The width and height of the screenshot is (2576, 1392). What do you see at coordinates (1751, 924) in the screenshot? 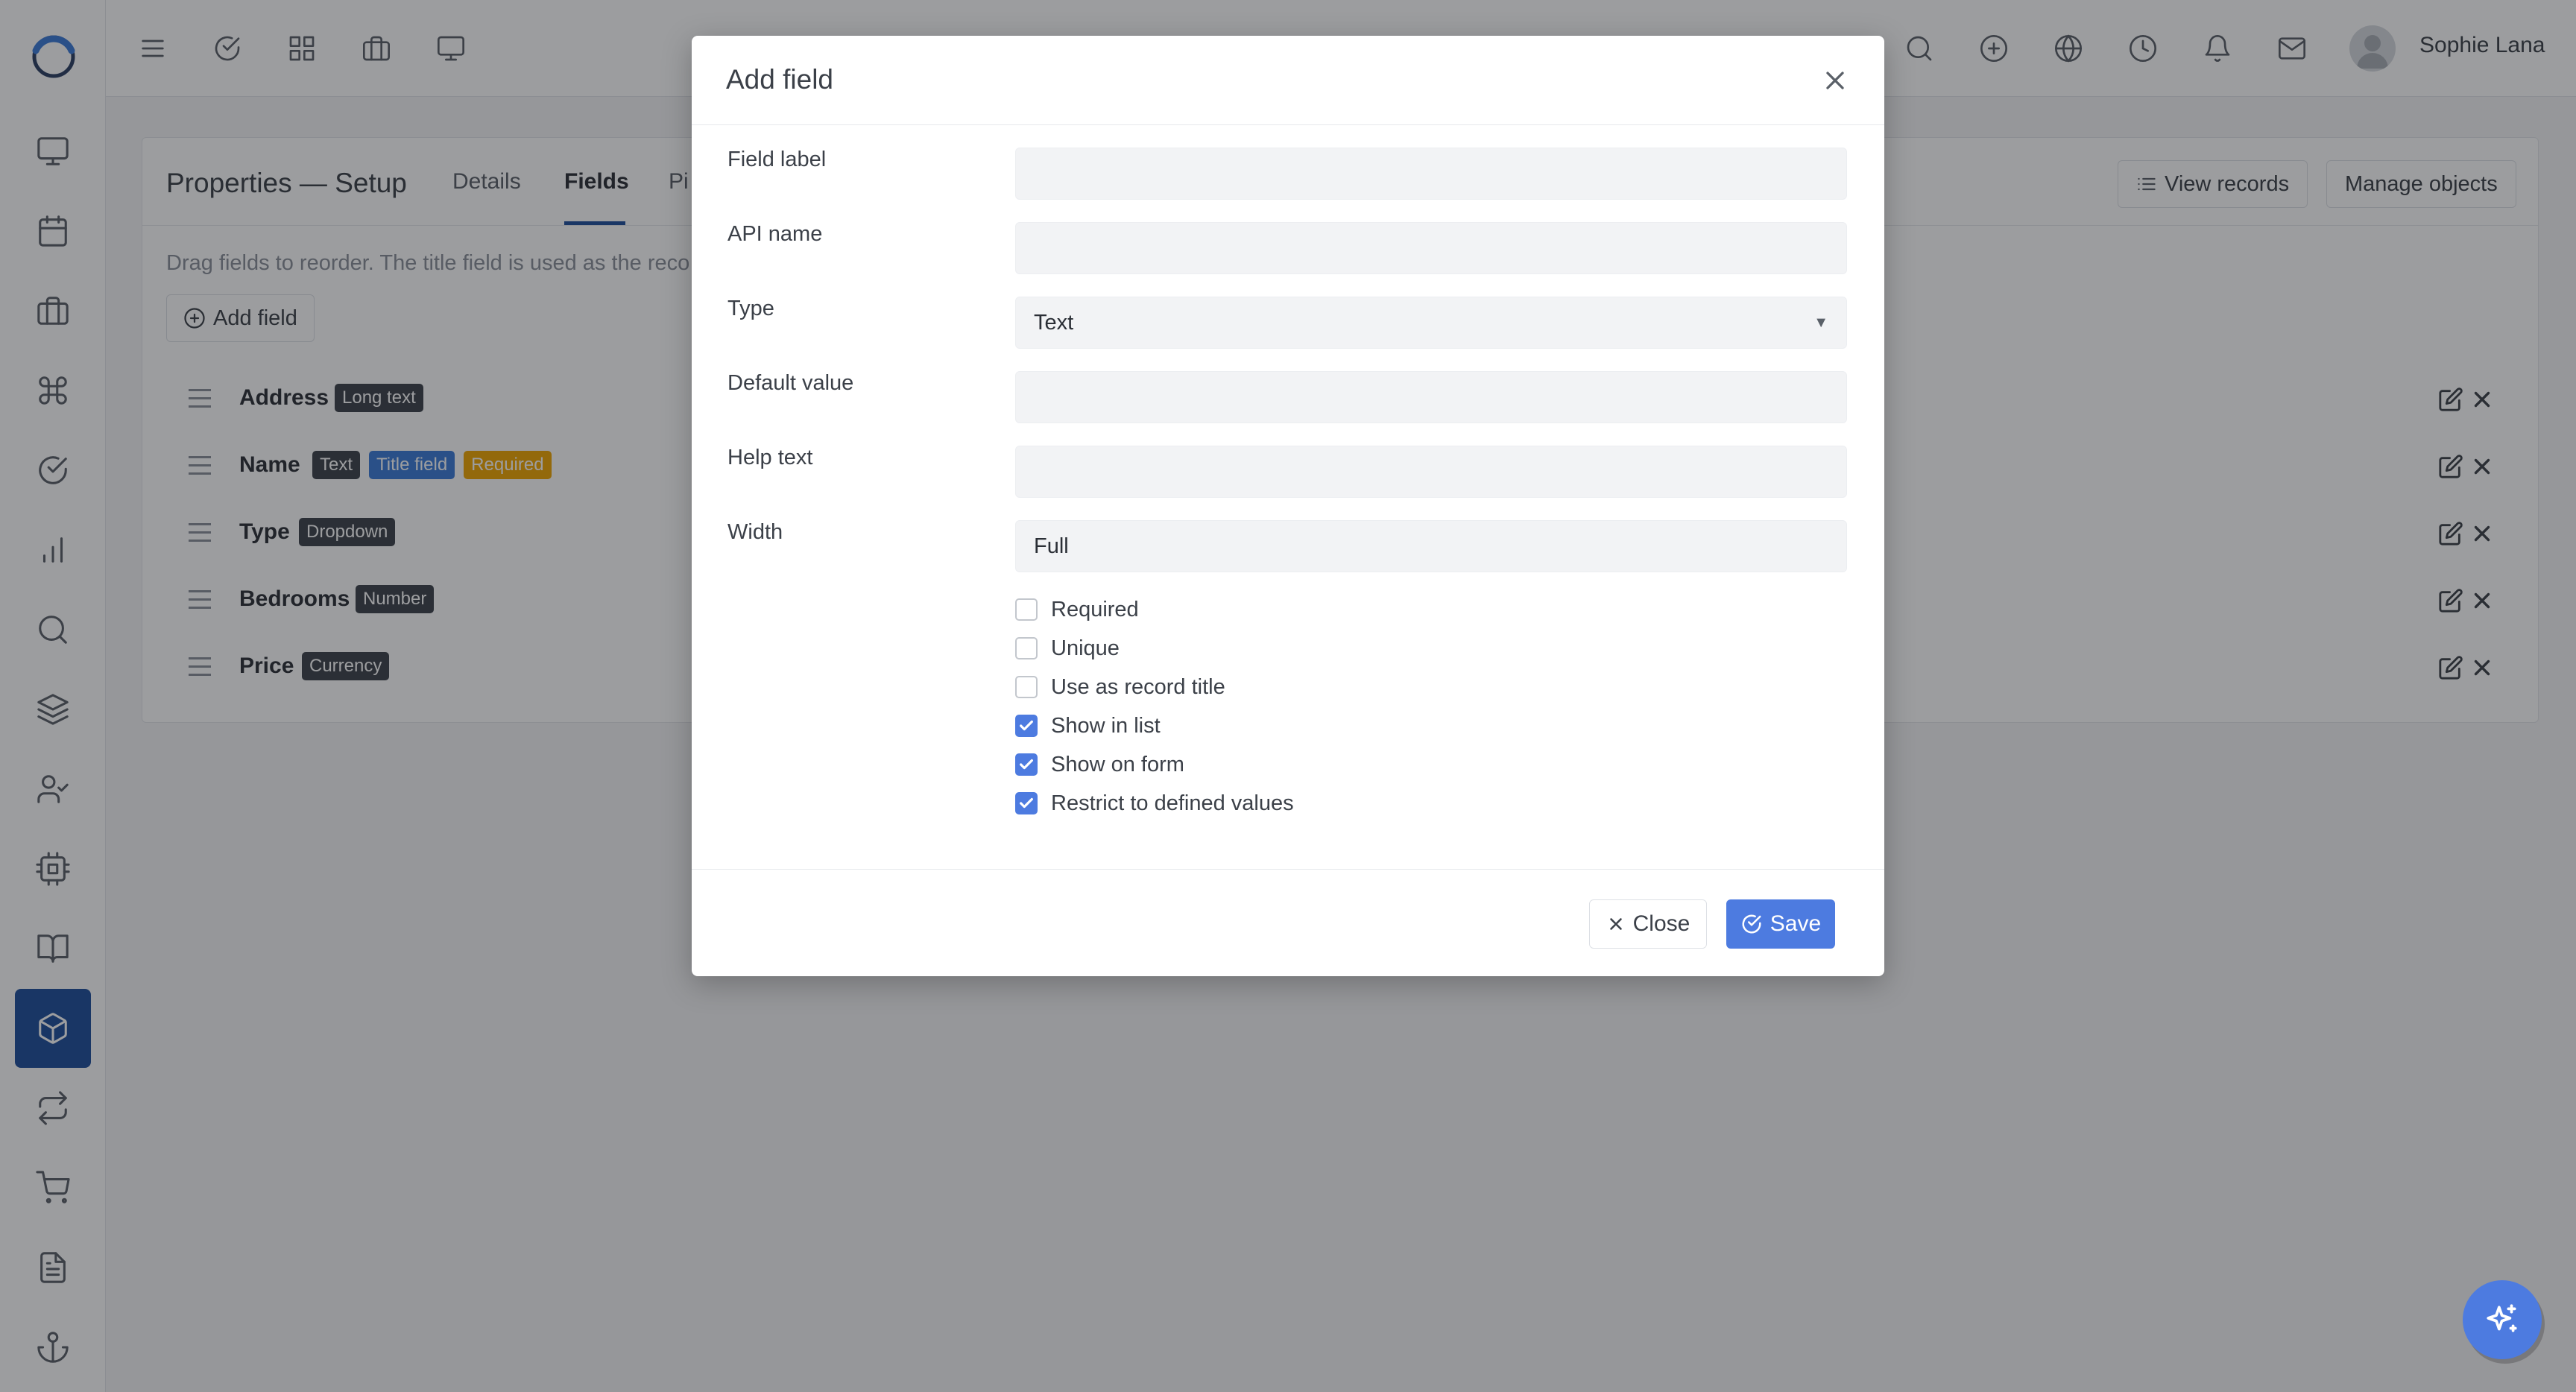
I see `check-circle-icon` at bounding box center [1751, 924].